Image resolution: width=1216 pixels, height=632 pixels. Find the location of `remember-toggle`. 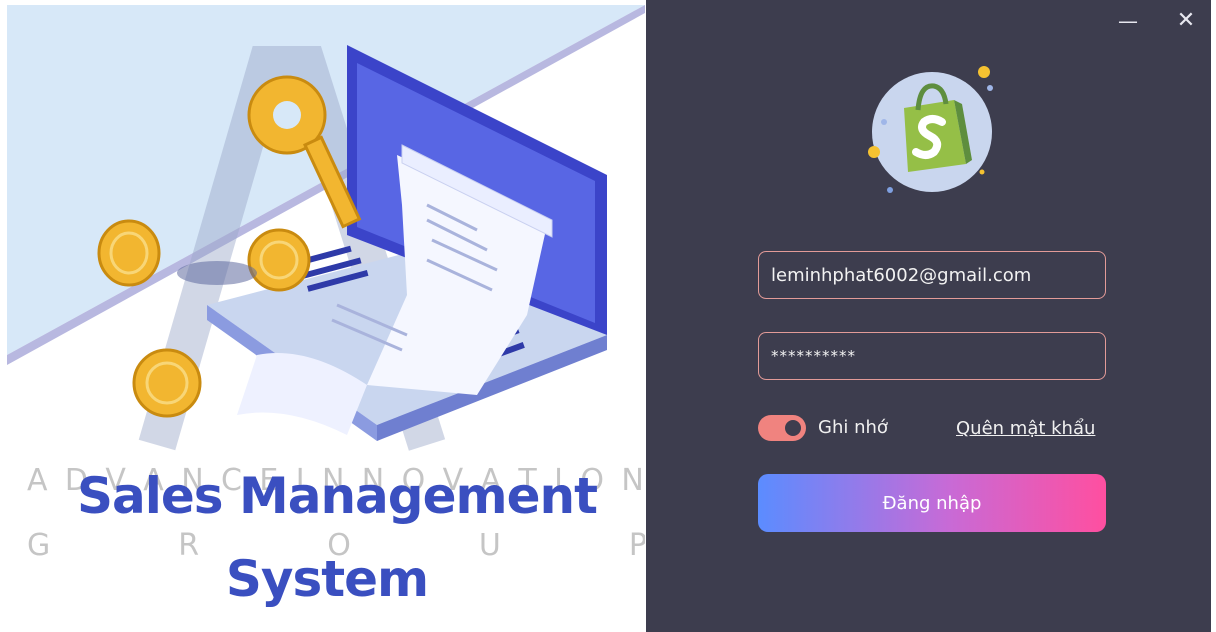

remember-toggle is located at coordinates (782, 428).